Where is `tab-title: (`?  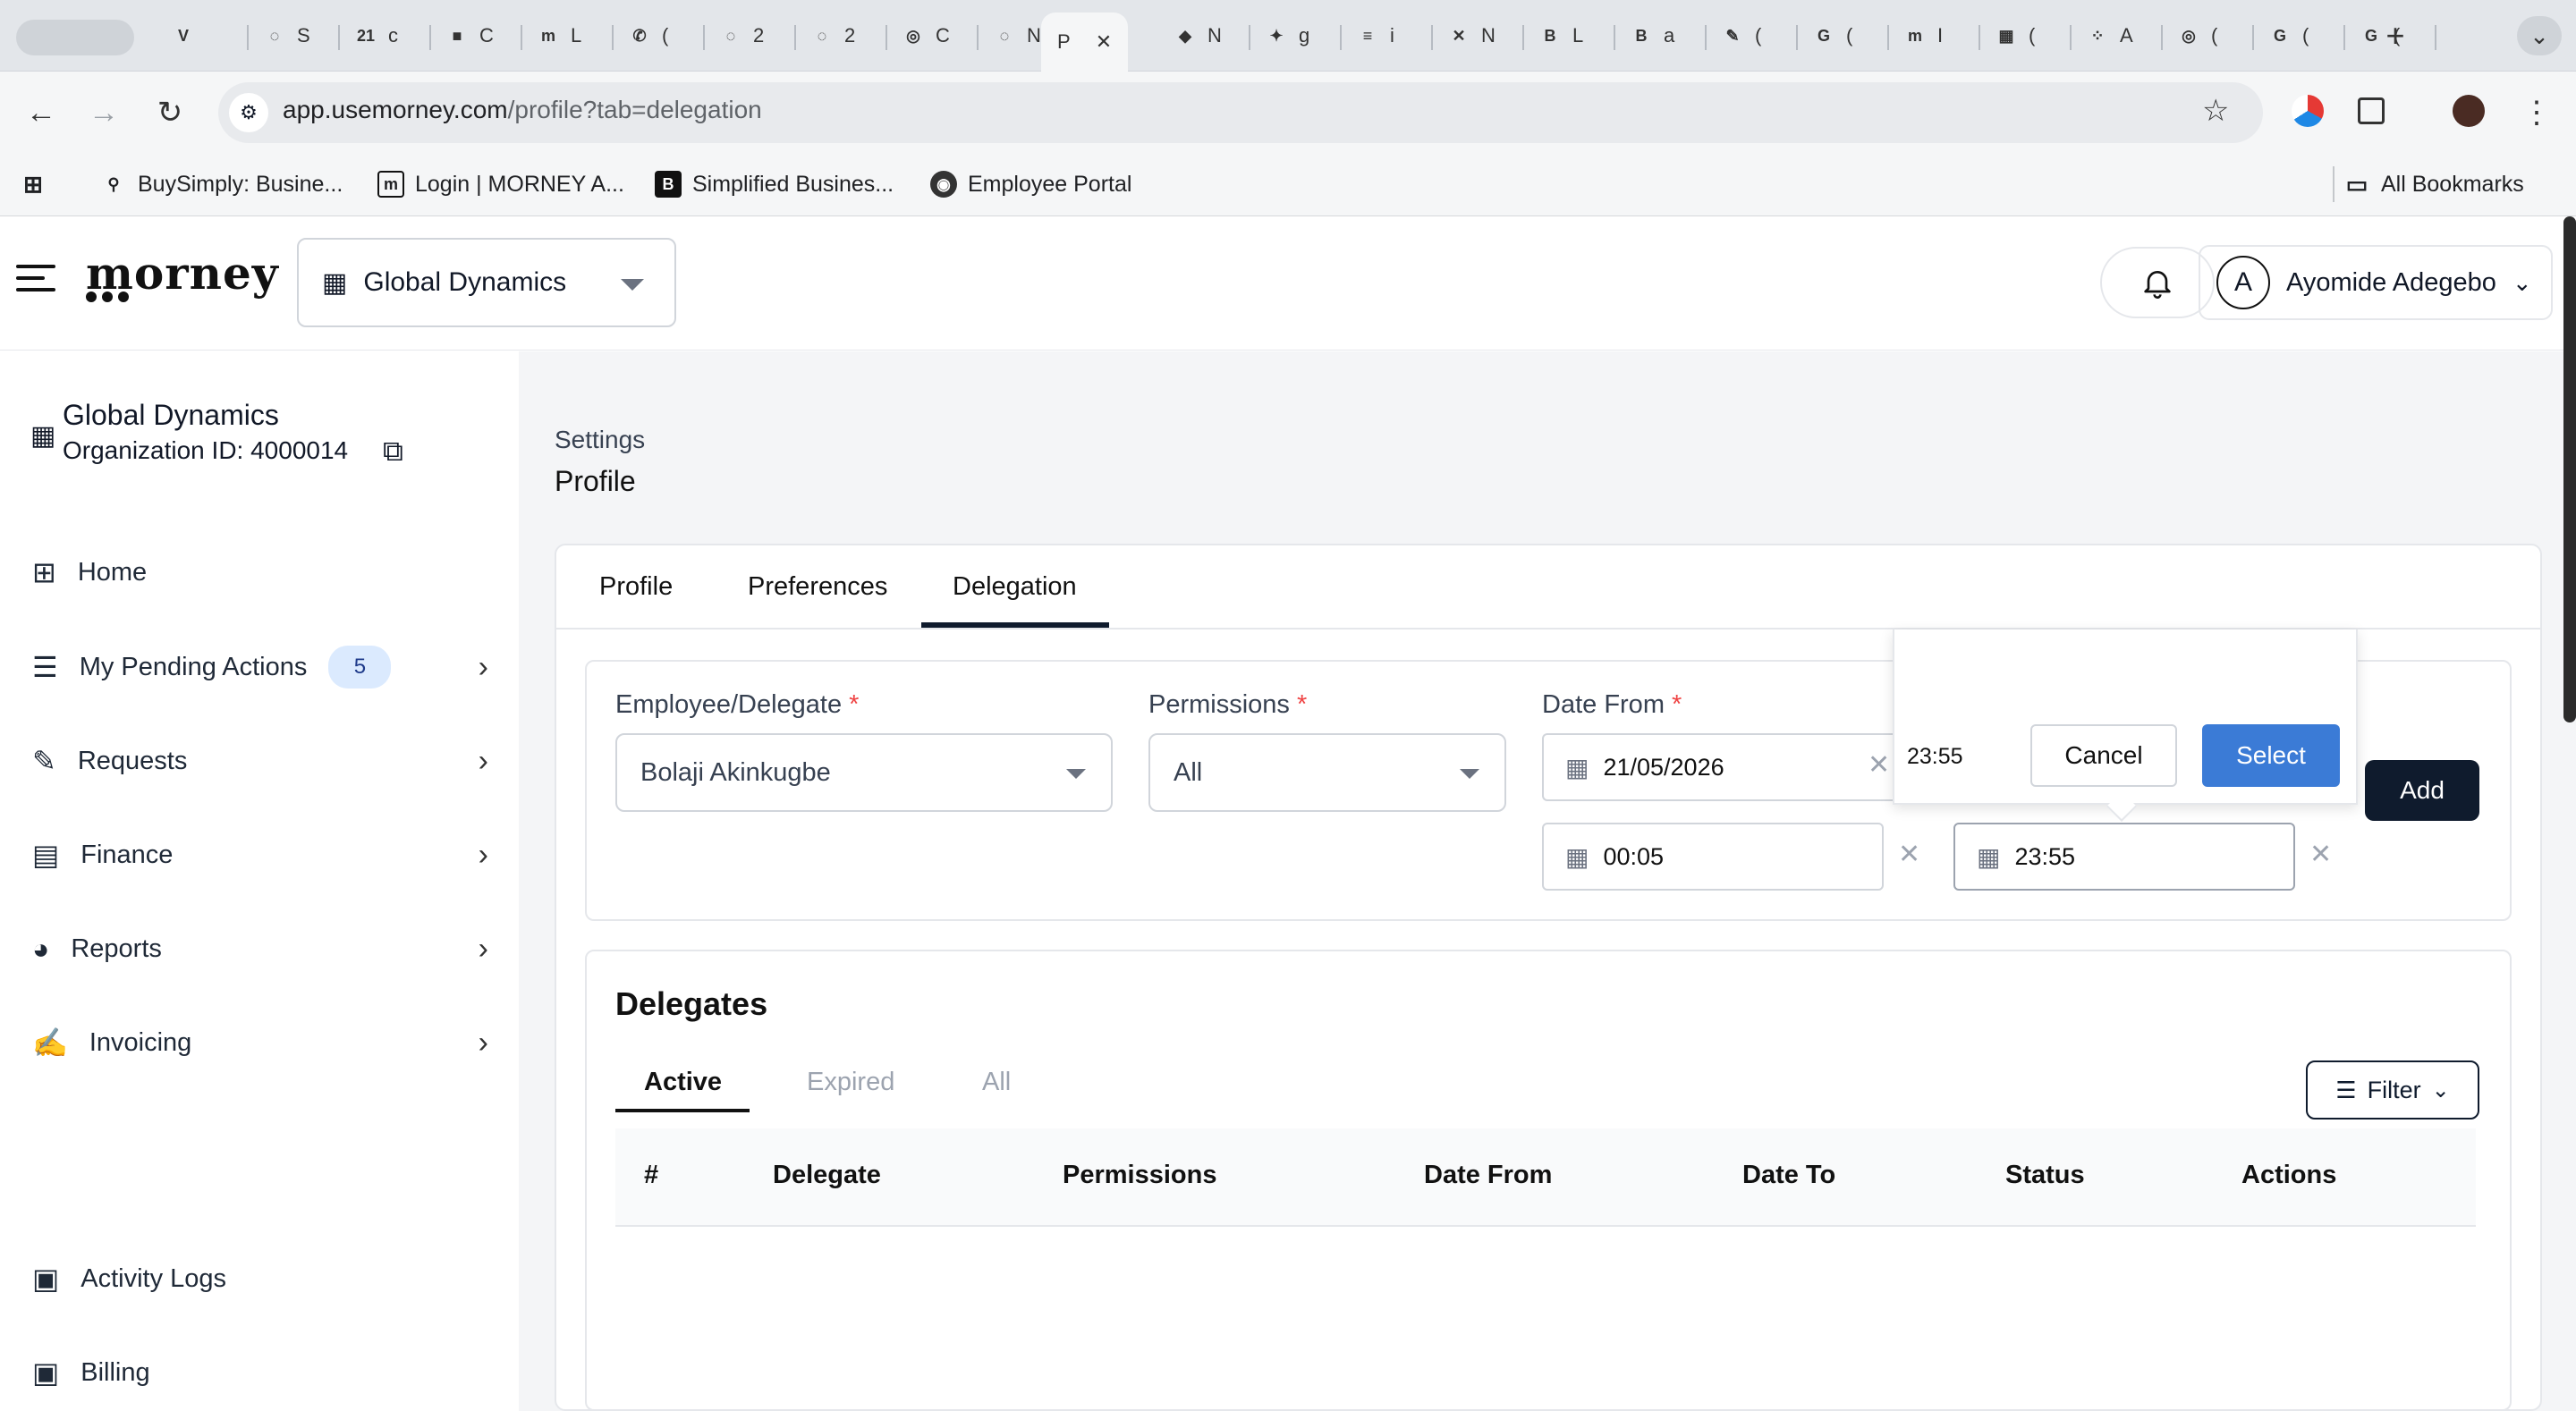
tab-title: ( is located at coordinates (2032, 35).